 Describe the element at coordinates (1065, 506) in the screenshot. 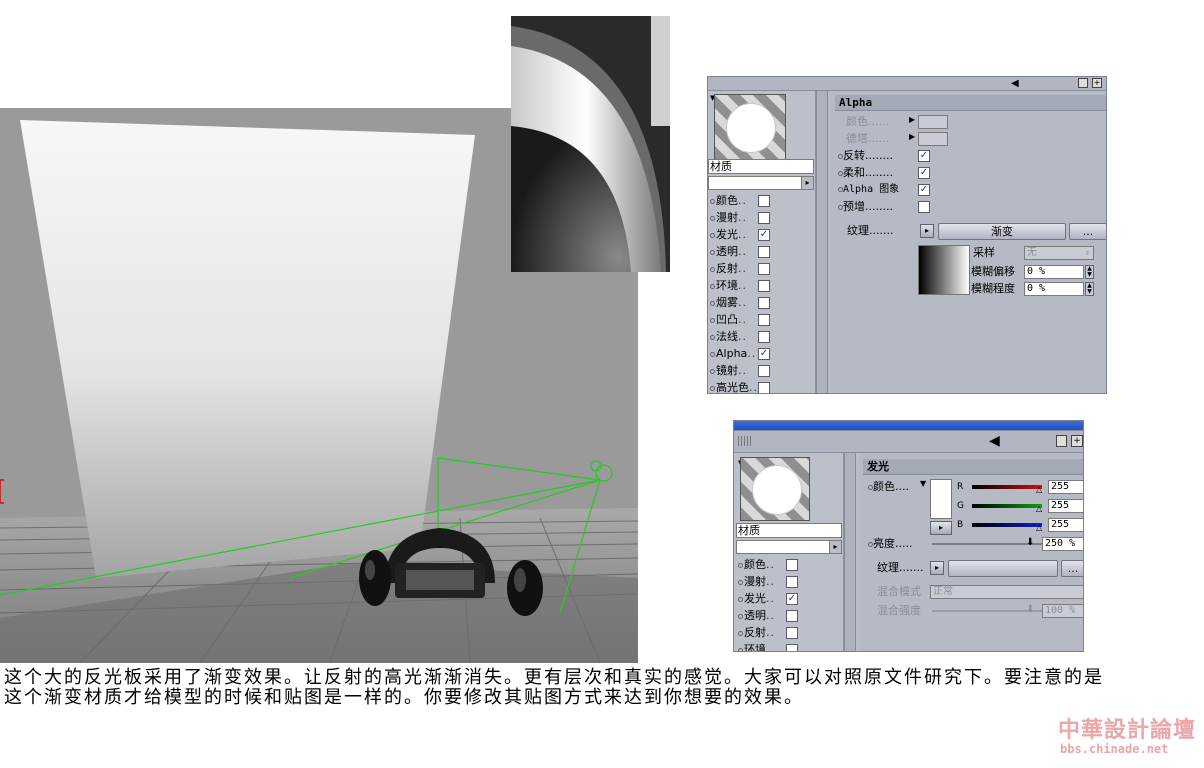

I see `g-field: 255` at that location.